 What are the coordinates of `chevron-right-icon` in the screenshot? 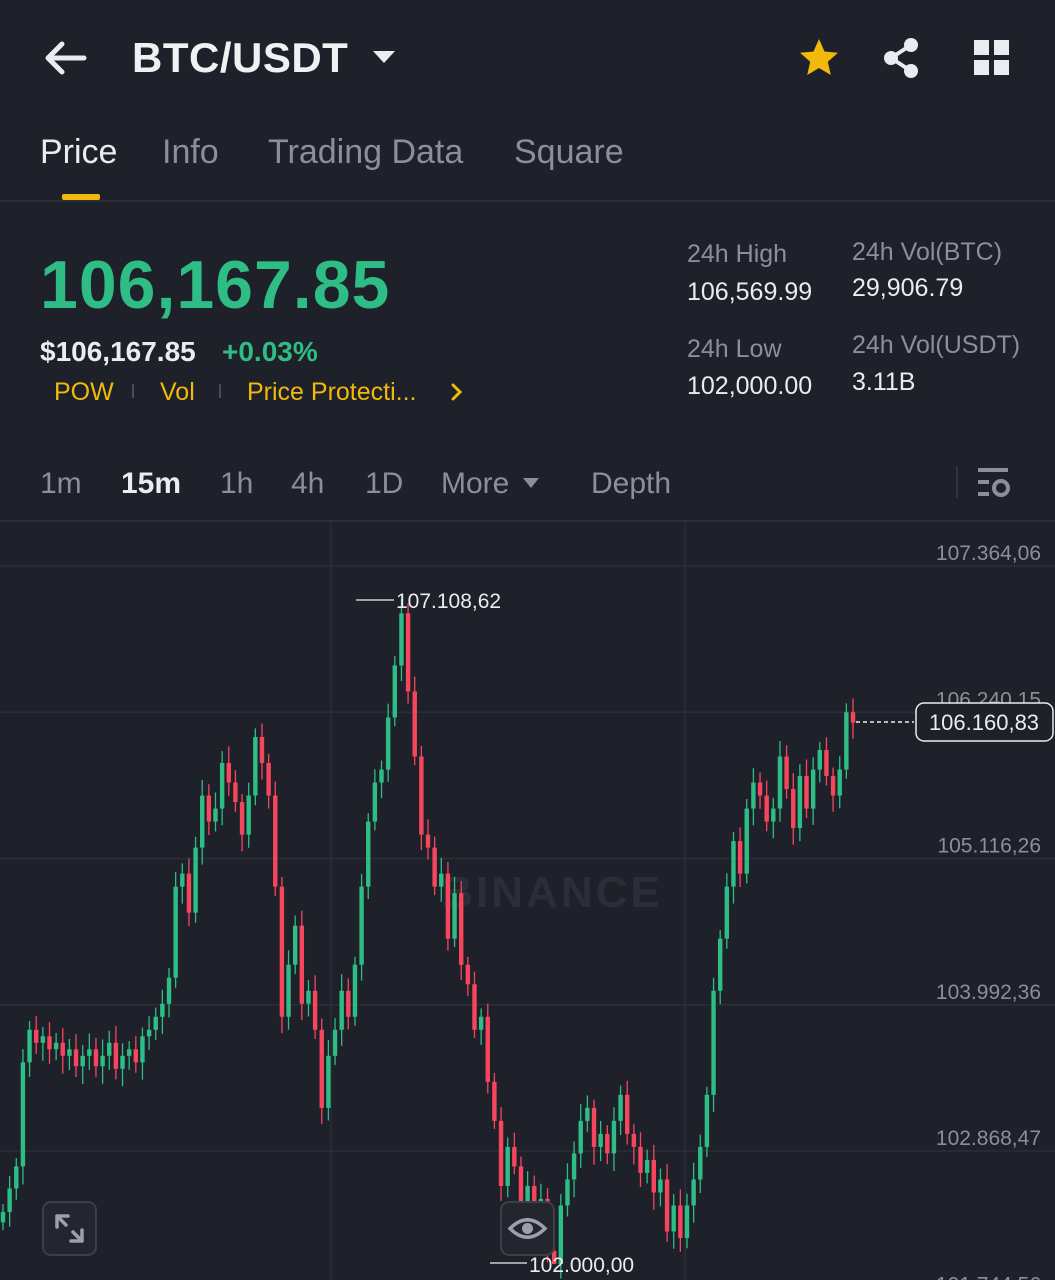 It's located at (457, 392).